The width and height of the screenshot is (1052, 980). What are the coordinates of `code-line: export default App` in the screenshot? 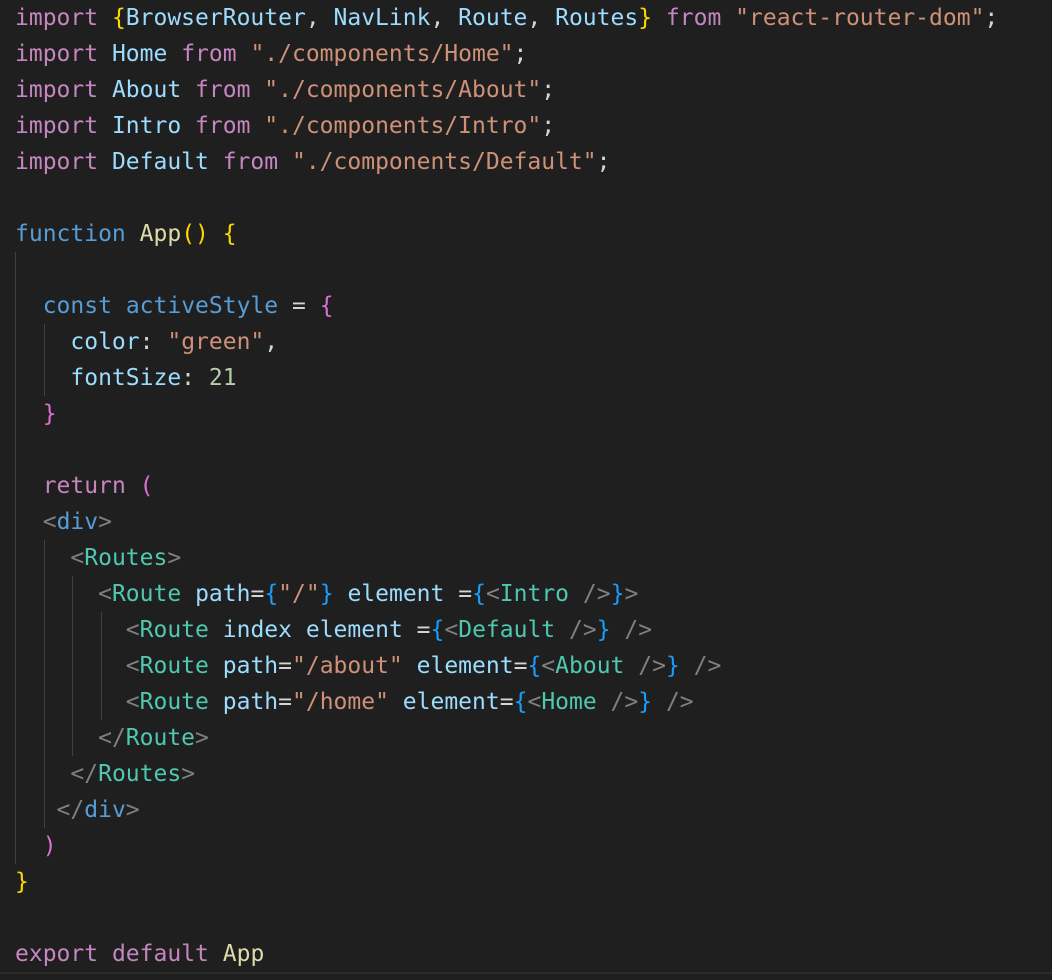 It's located at (506, 954).